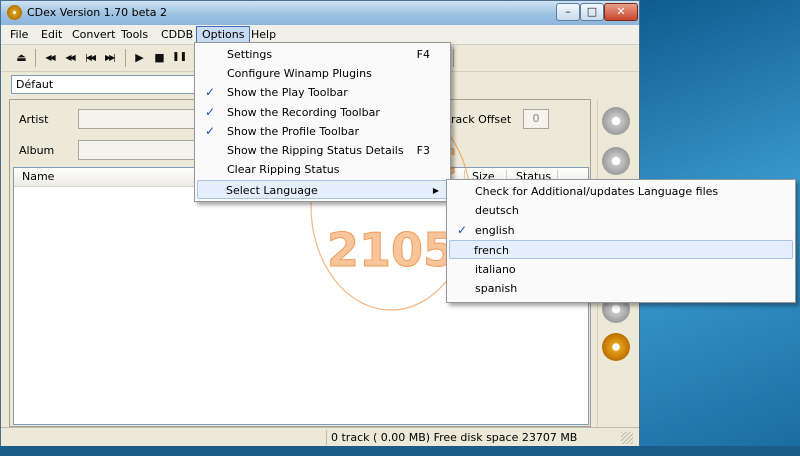 The height and width of the screenshot is (456, 800). What do you see at coordinates (272, 190) in the screenshot?
I see `menu-item-label: Select Language` at bounding box center [272, 190].